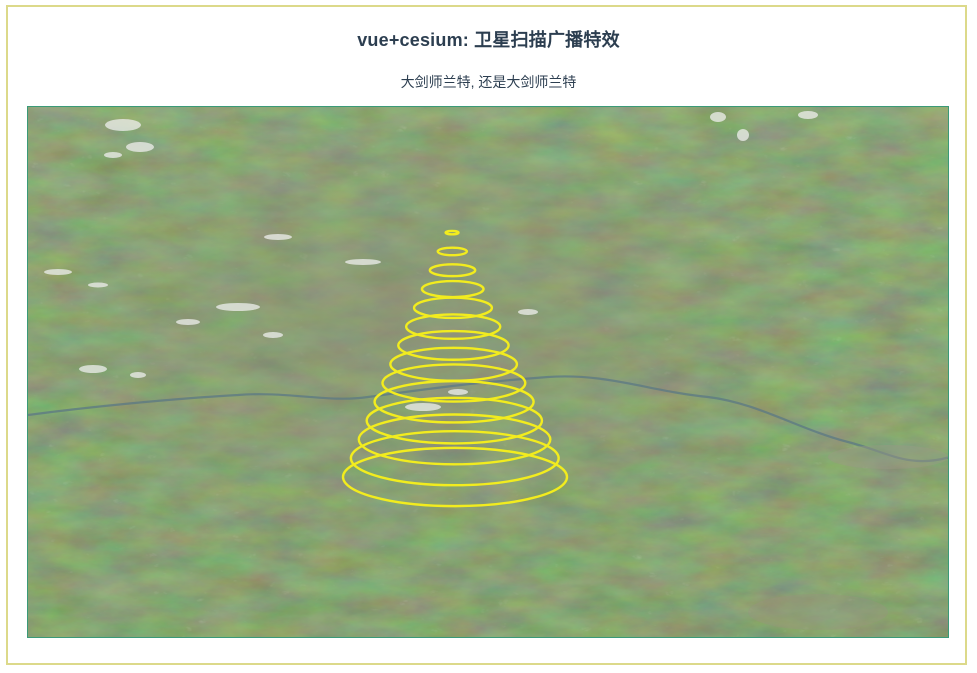  I want to click on page-subtitle: 大剑师兰特, 还是大剑师兰特, so click(488, 82).